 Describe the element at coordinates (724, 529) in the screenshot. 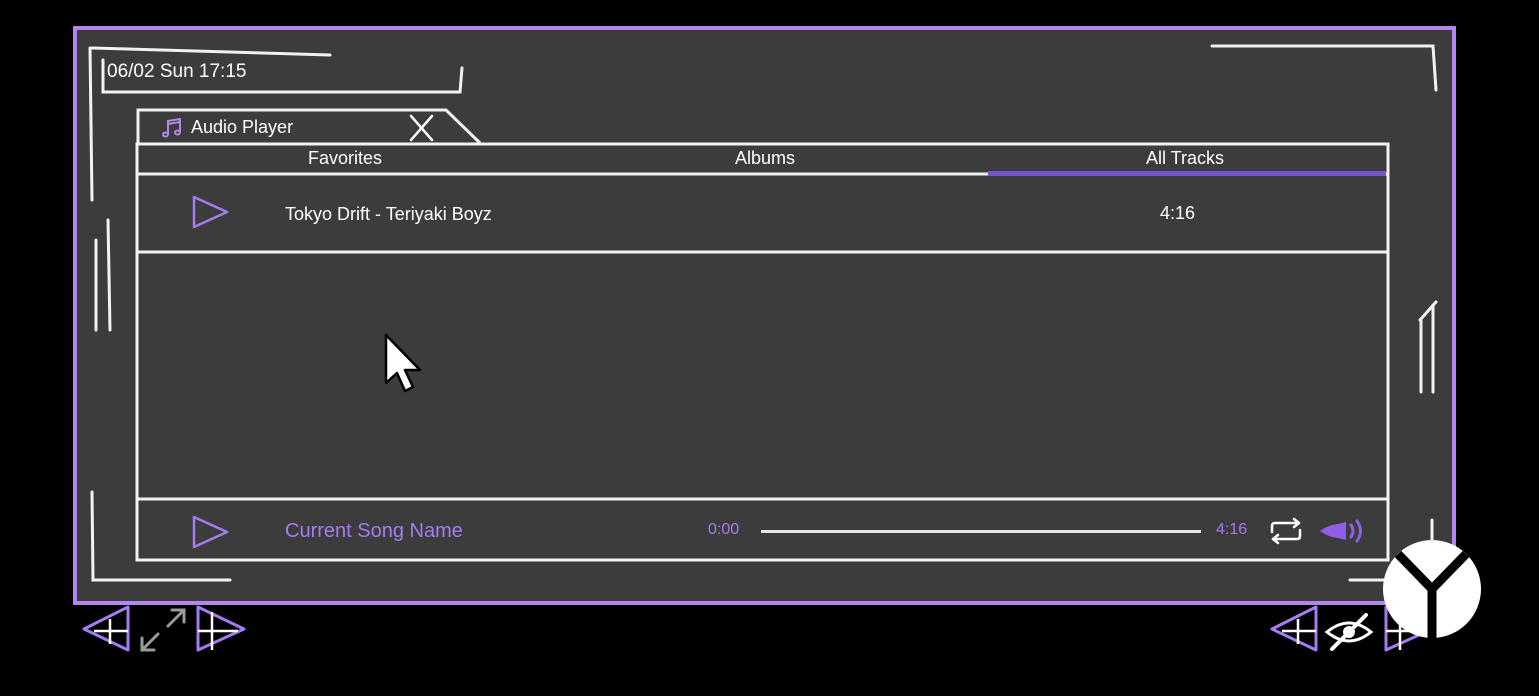

I see `elapsed-time: 0:00` at that location.